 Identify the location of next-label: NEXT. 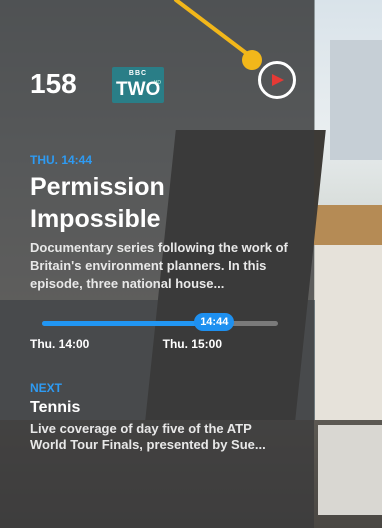
(46, 388).